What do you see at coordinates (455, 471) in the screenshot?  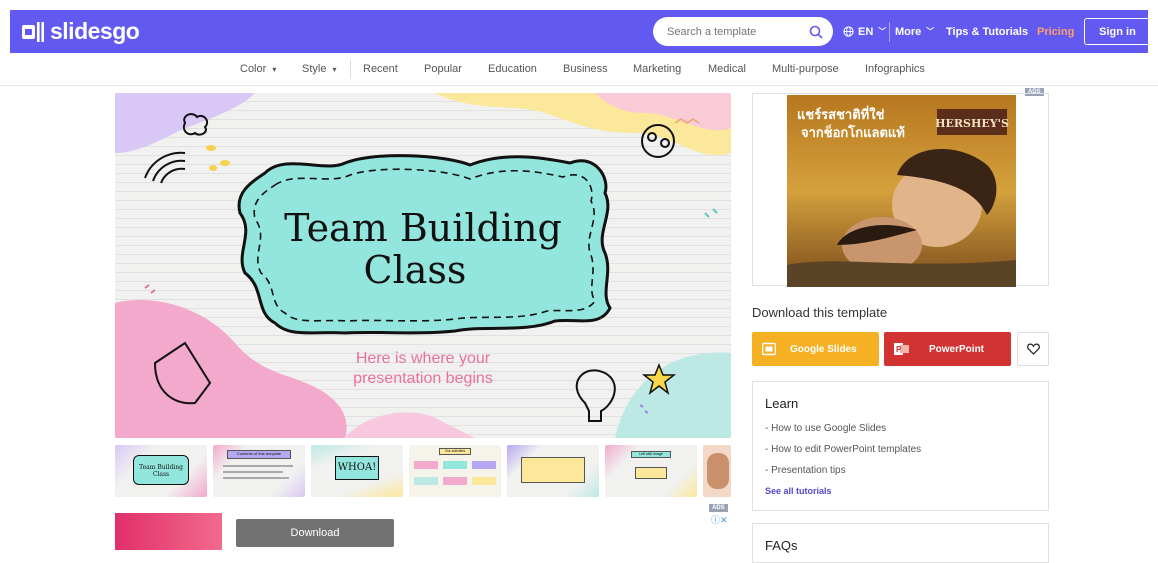 I see `thumbnail-4: Our activities` at bounding box center [455, 471].